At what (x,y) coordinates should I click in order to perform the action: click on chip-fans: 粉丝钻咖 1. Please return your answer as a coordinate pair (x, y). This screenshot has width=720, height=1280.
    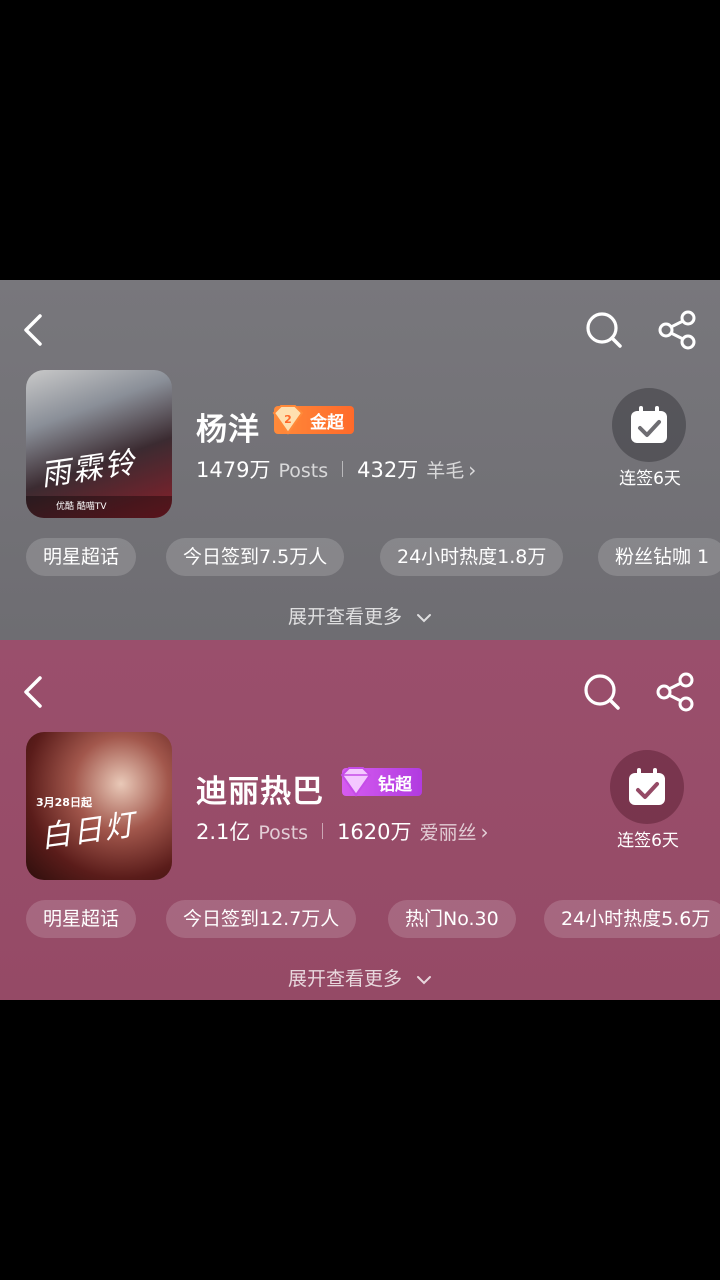
    Looking at the image, I should click on (659, 557).